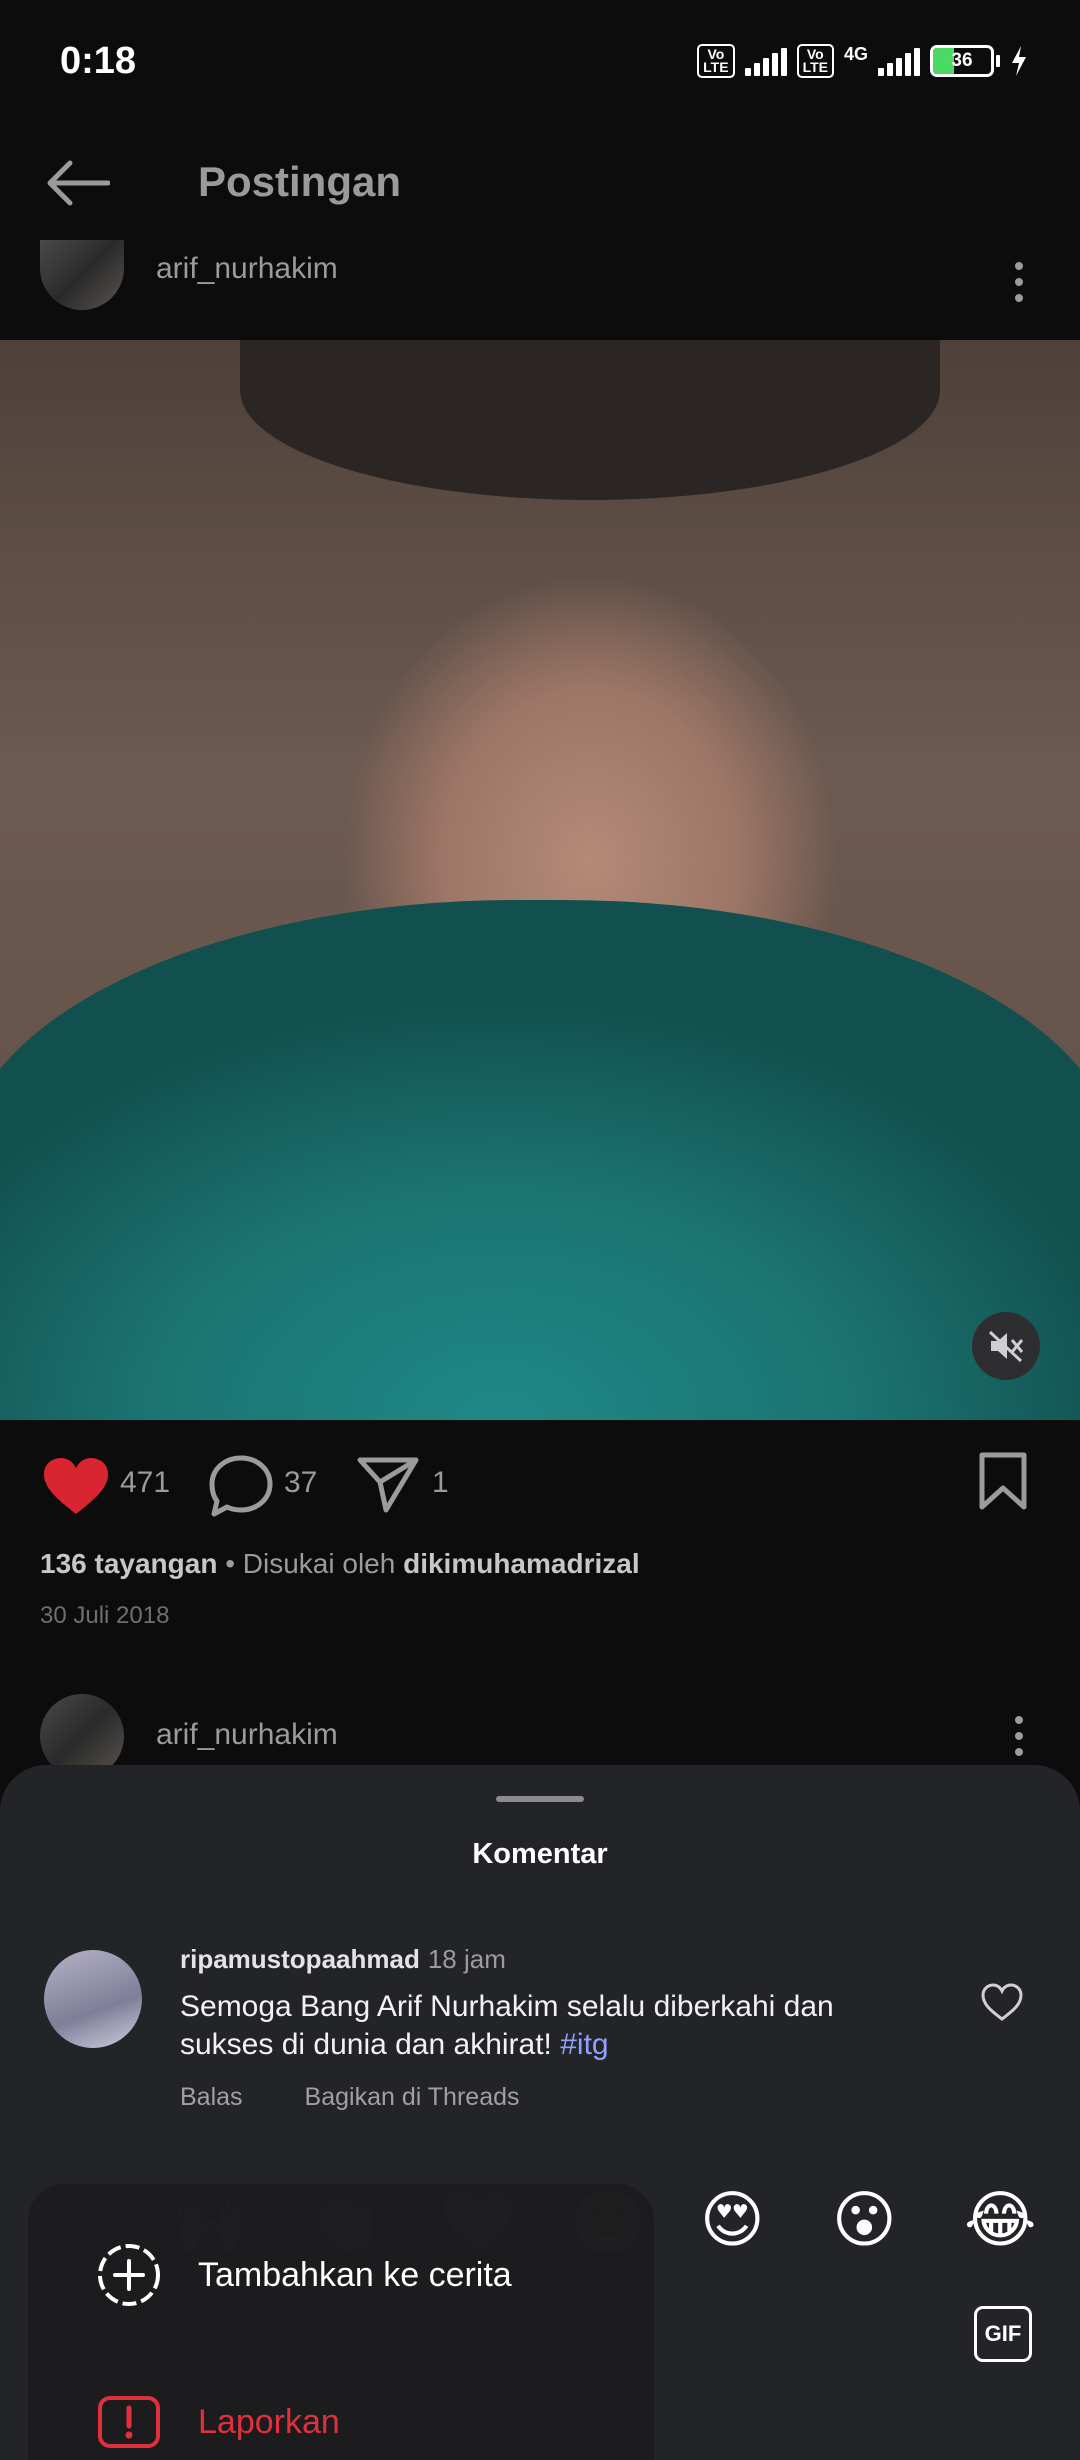 The height and width of the screenshot is (2460, 1080). Describe the element at coordinates (1003, 1481) in the screenshot. I see `bookmark-icon` at that location.